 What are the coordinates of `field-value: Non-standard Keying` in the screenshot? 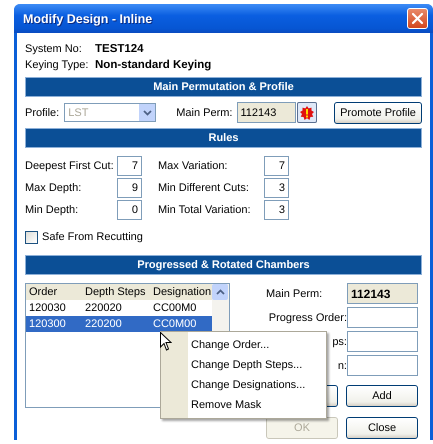 It's located at (153, 65).